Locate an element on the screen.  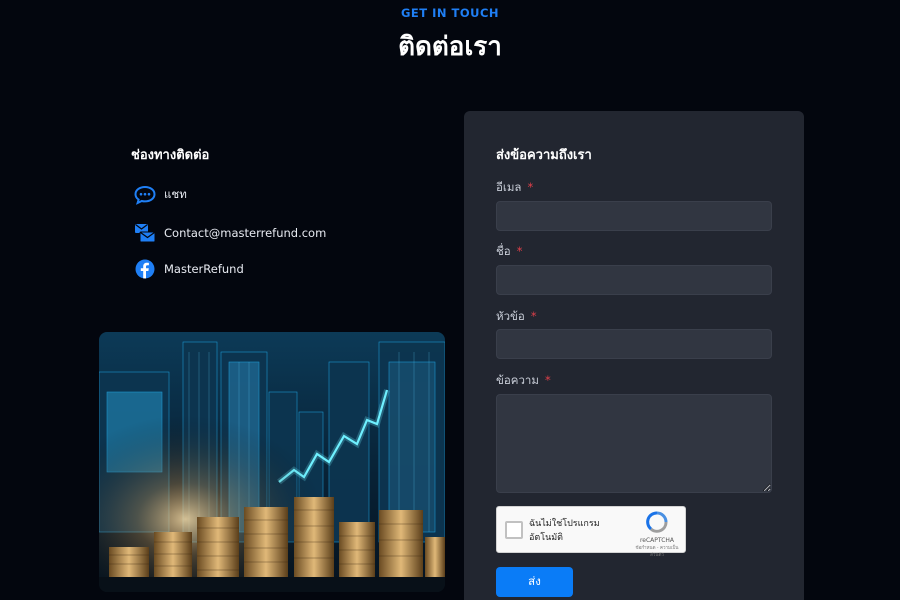
submit-button: ส่ง is located at coordinates (534, 582).